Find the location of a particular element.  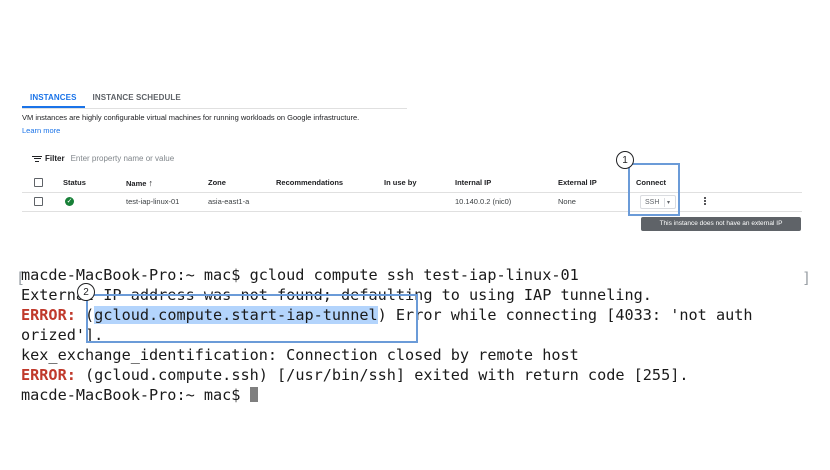

column-name-label: Name is located at coordinates (136, 183).